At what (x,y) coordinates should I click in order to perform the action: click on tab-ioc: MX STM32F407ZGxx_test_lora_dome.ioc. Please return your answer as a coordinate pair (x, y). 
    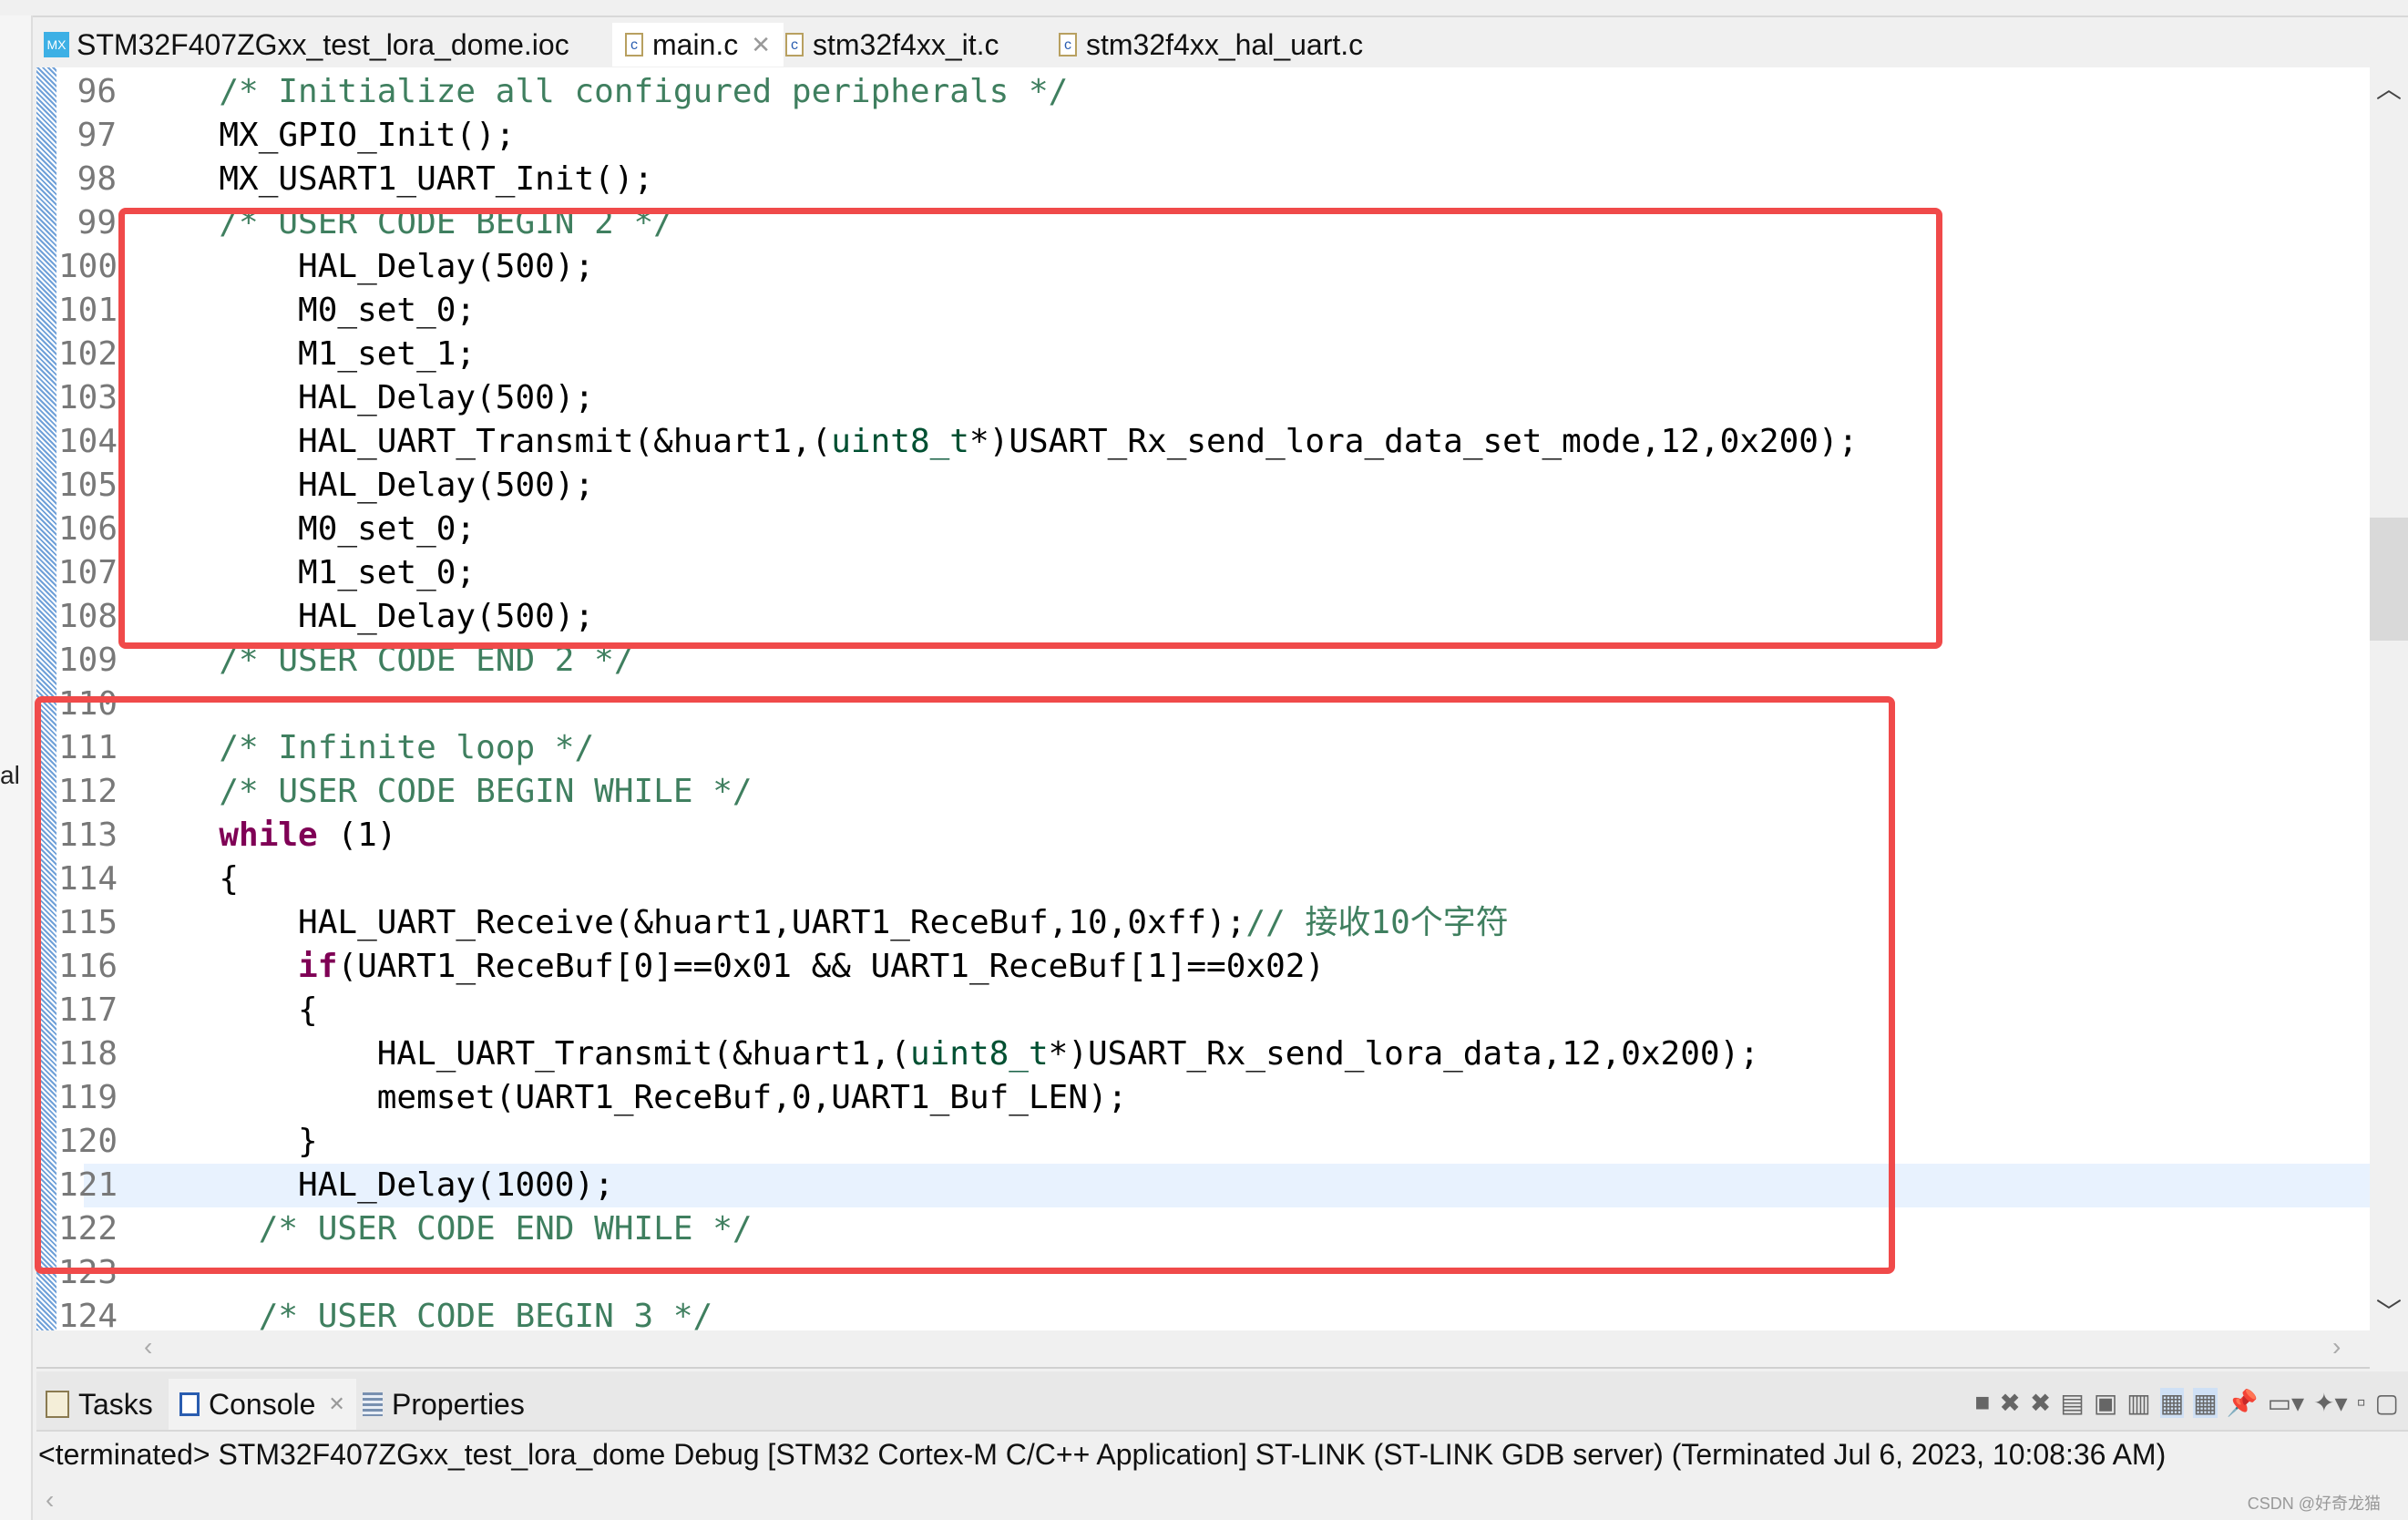
    Looking at the image, I should click on (306, 45).